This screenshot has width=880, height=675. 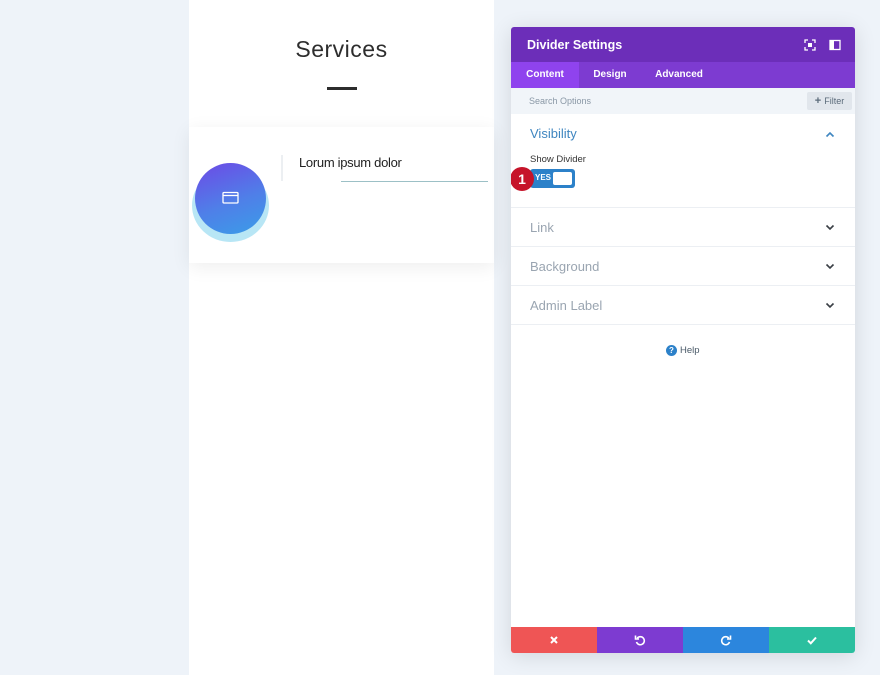 What do you see at coordinates (679, 75) in the screenshot?
I see `tab-advanced: Advanced` at bounding box center [679, 75].